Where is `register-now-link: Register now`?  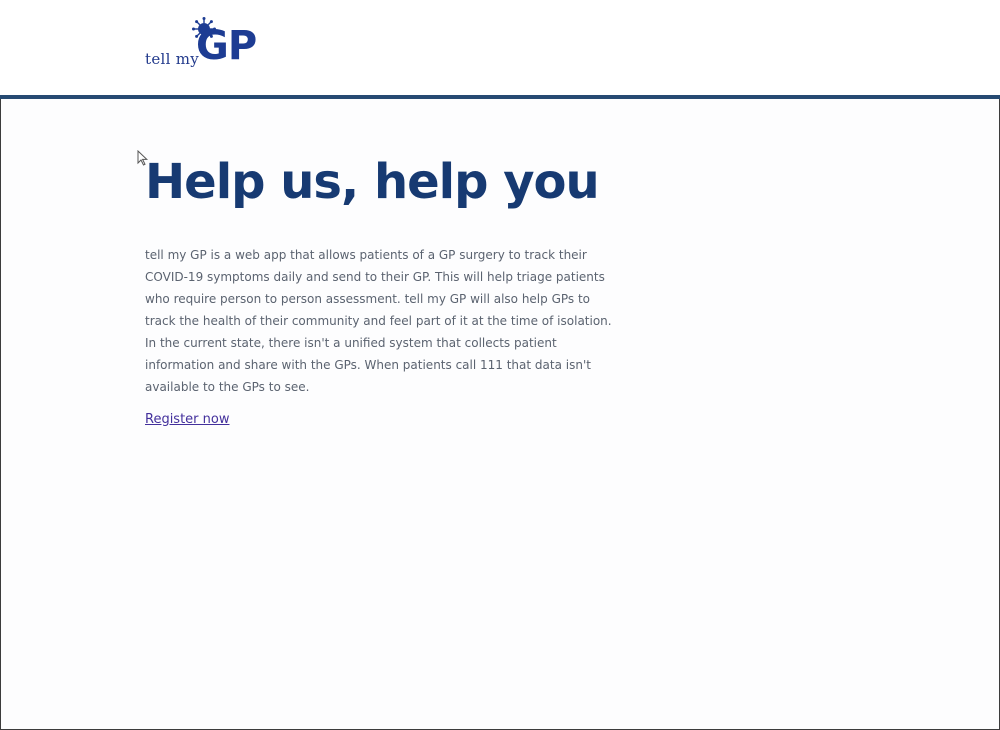 register-now-link: Register now is located at coordinates (187, 420).